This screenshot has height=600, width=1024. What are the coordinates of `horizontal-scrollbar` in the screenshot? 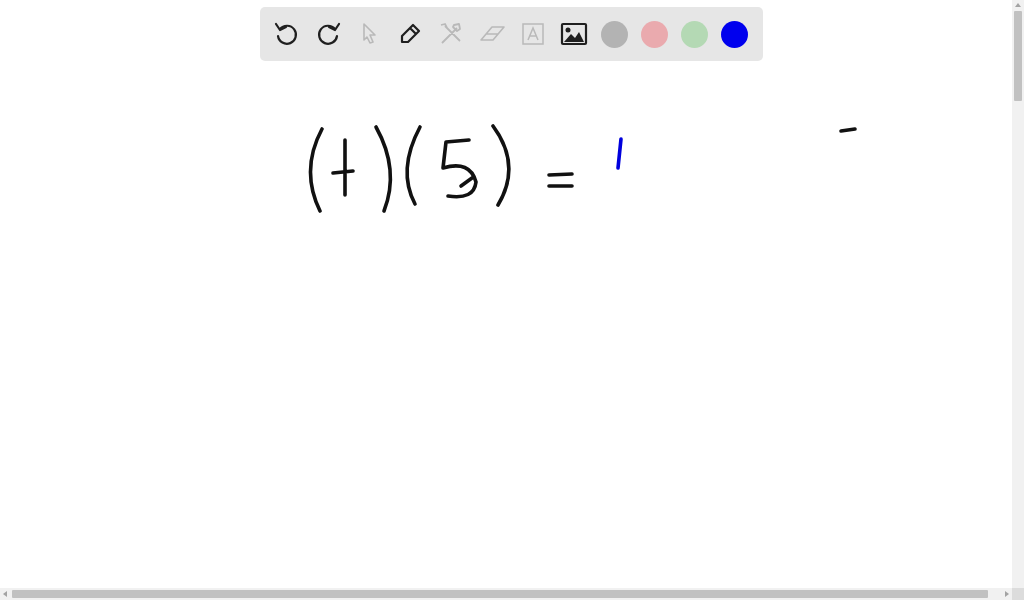 It's located at (506, 594).